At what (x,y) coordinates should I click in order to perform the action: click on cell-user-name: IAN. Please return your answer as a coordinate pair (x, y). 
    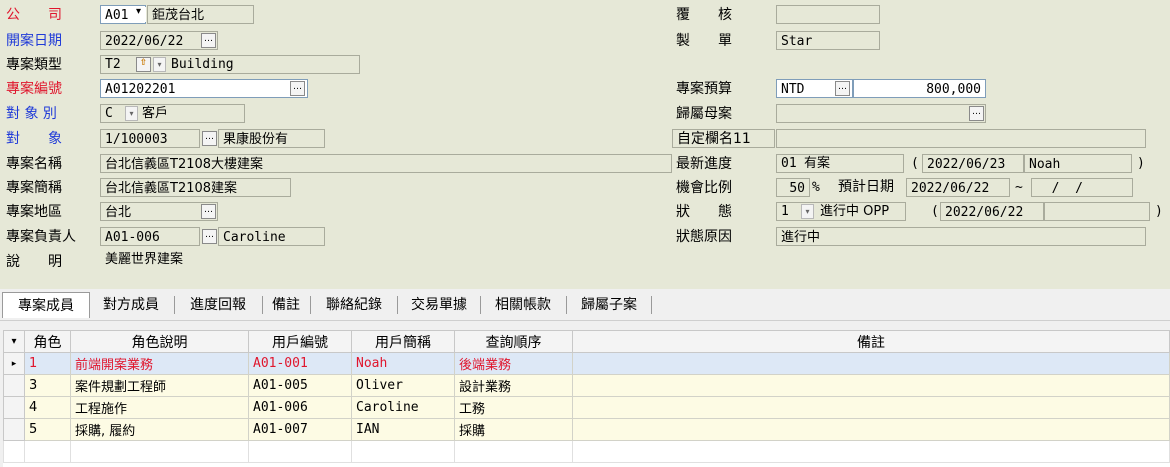
    Looking at the image, I should click on (403, 429).